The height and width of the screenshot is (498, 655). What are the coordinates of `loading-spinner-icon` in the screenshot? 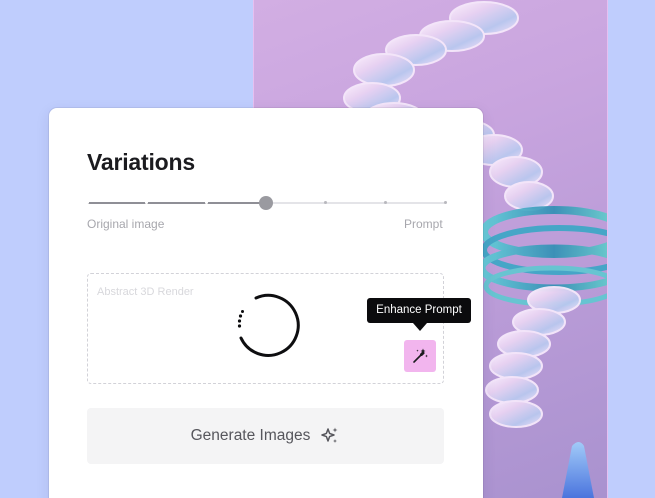 It's located at (268, 325).